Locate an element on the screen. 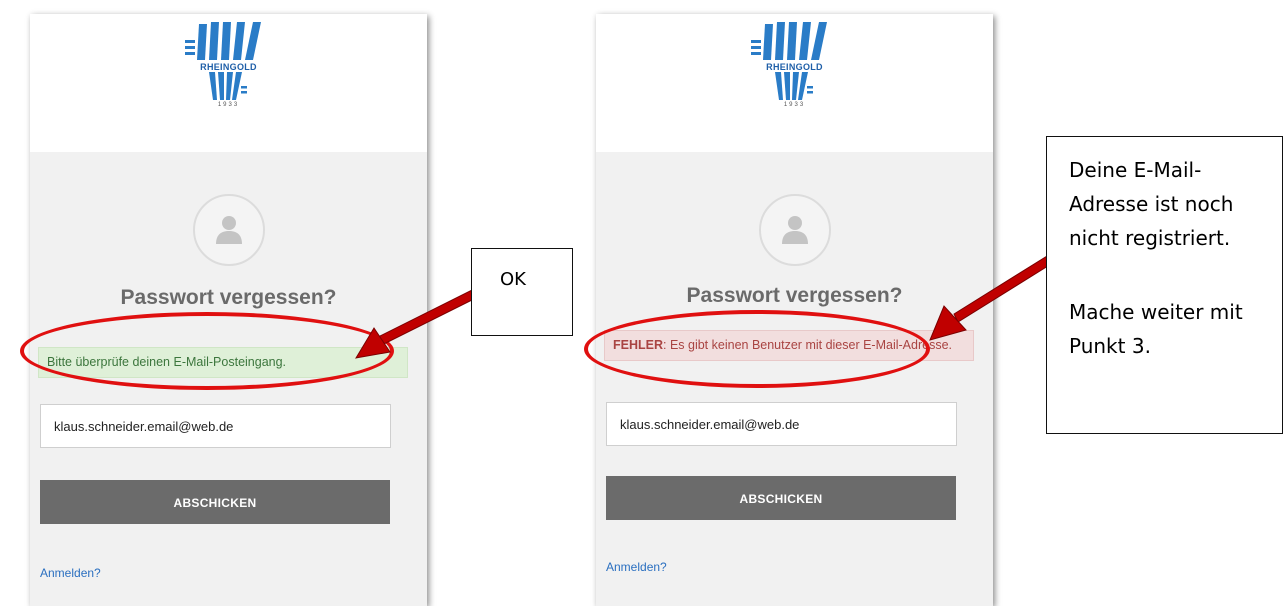 The image size is (1288, 606). callout-ok: OK is located at coordinates (522, 292).